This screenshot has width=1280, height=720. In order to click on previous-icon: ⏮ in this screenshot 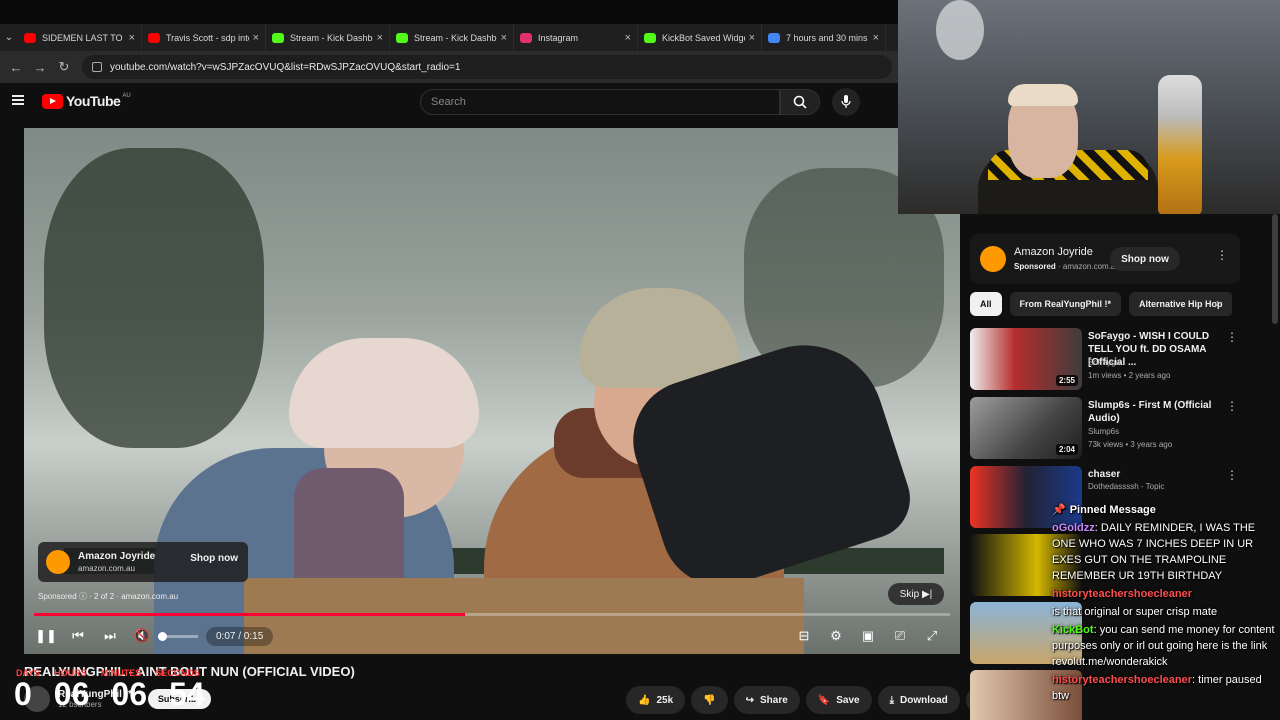, I will do `click(78, 636)`.